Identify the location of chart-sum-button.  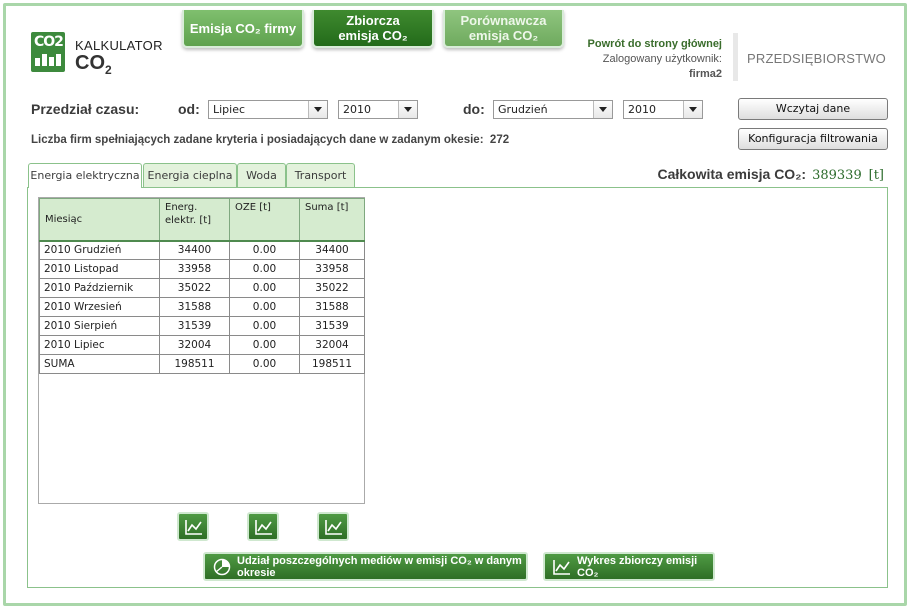
(333, 526).